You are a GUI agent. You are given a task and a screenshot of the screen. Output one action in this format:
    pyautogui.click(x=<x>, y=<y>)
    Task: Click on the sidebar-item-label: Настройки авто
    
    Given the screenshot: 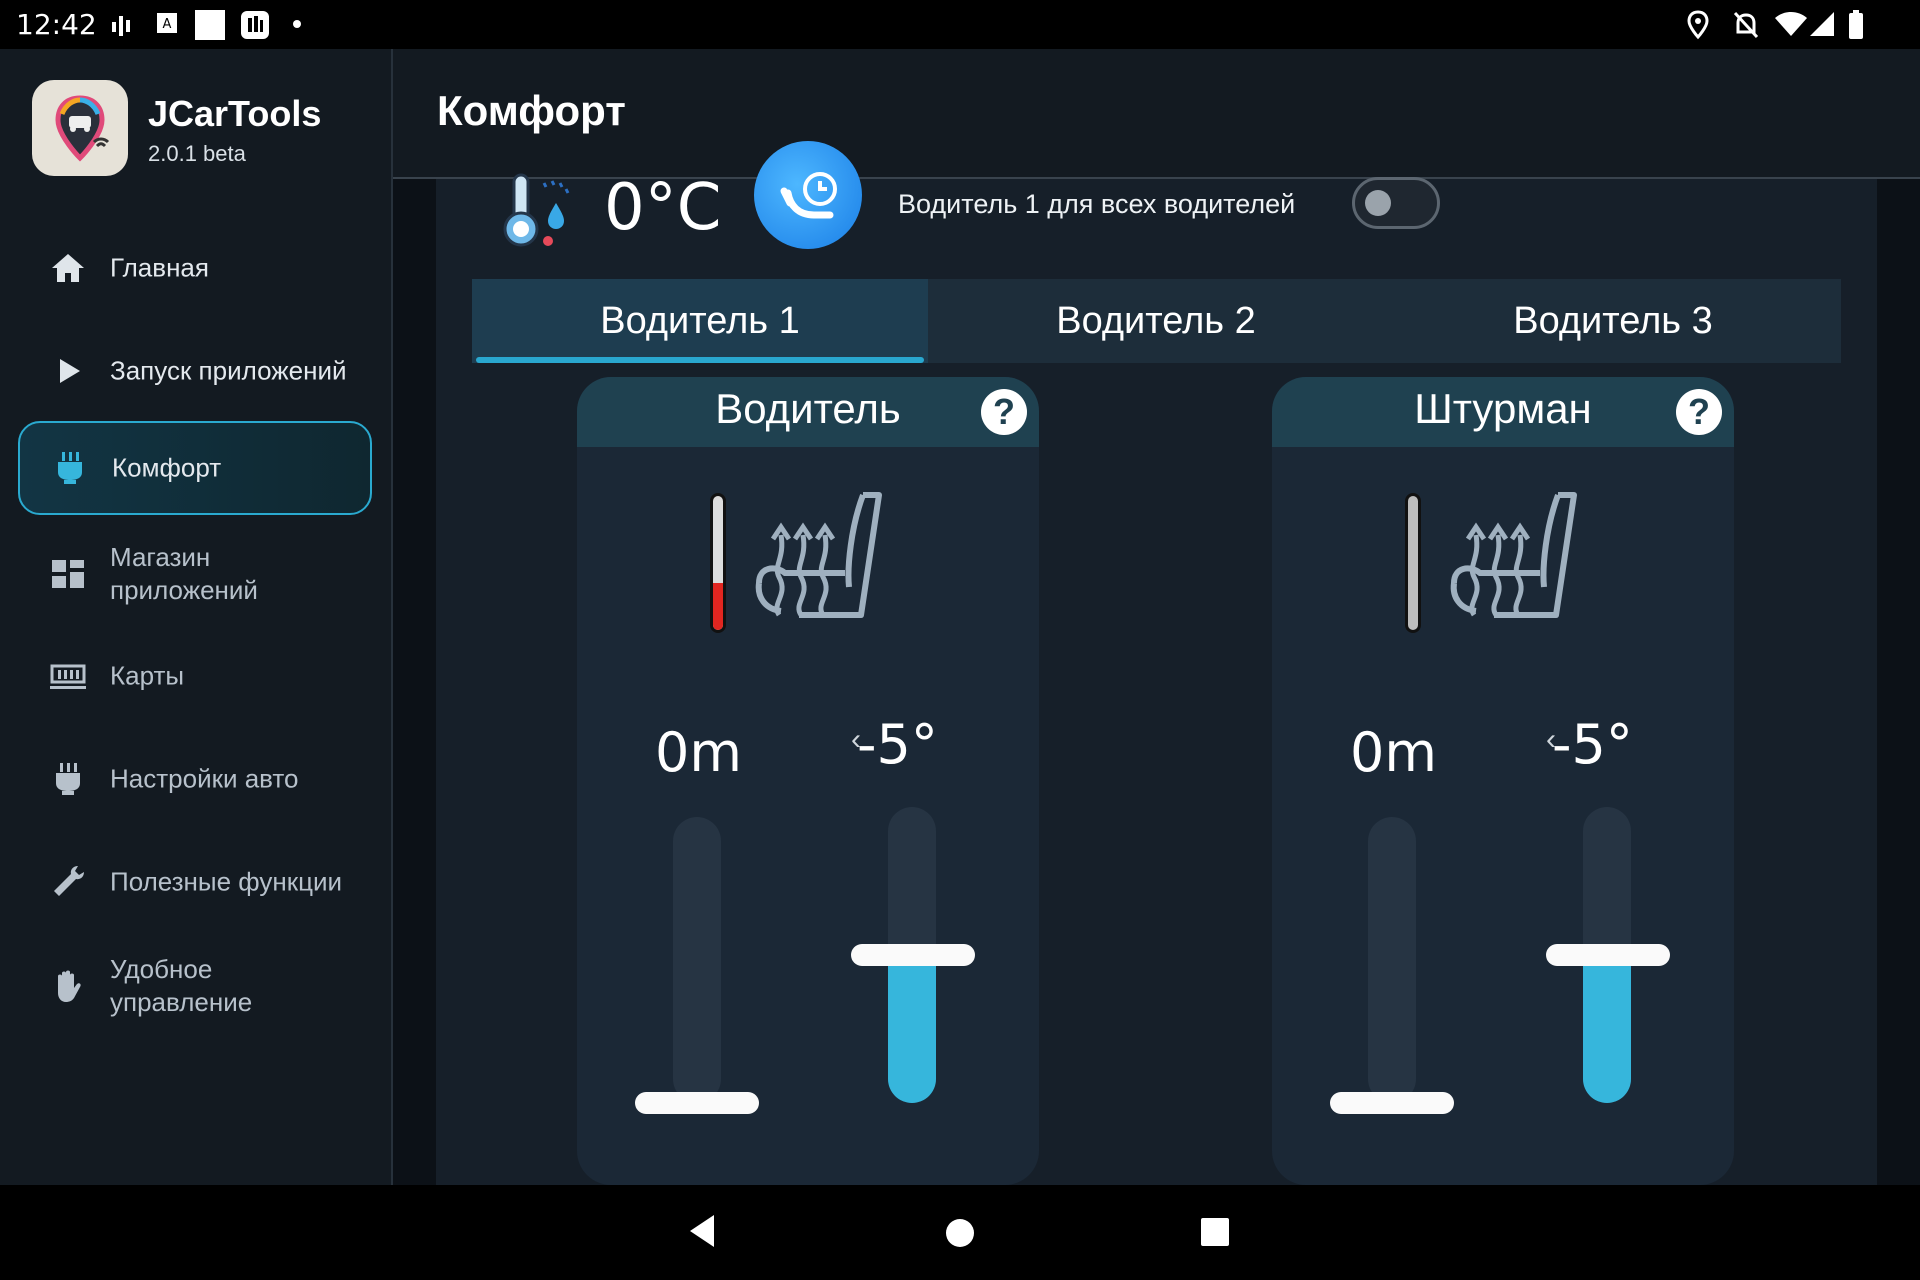 What is the action you would take?
    pyautogui.click(x=204, y=778)
    